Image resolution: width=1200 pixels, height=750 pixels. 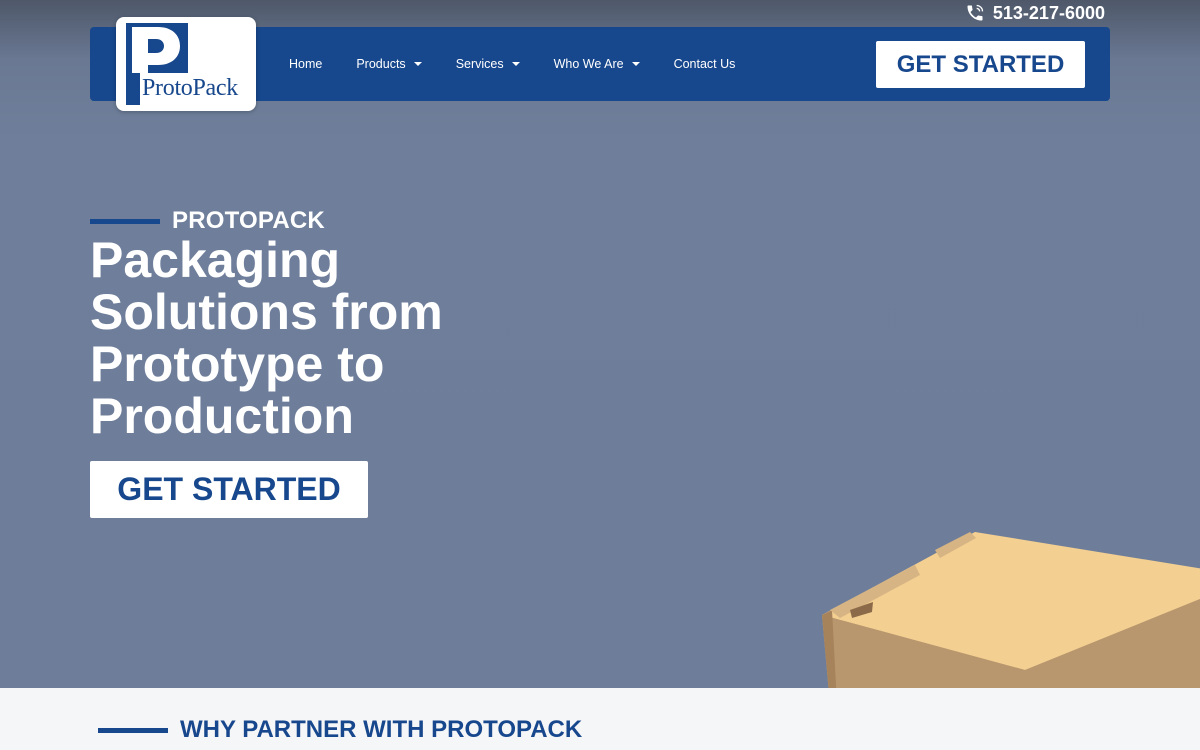 I want to click on logo: ProtoPack, so click(x=186, y=64).